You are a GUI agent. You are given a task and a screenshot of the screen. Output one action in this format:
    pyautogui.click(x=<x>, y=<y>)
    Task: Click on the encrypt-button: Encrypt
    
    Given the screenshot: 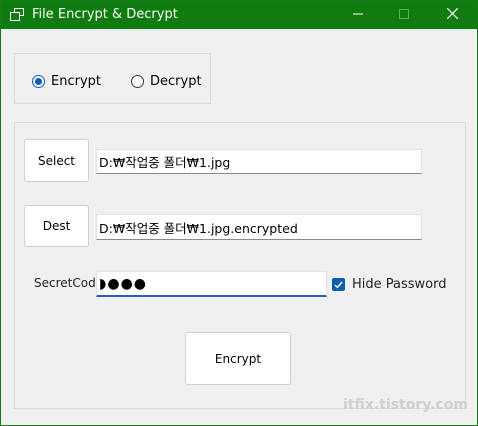 What is the action you would take?
    pyautogui.click(x=238, y=358)
    